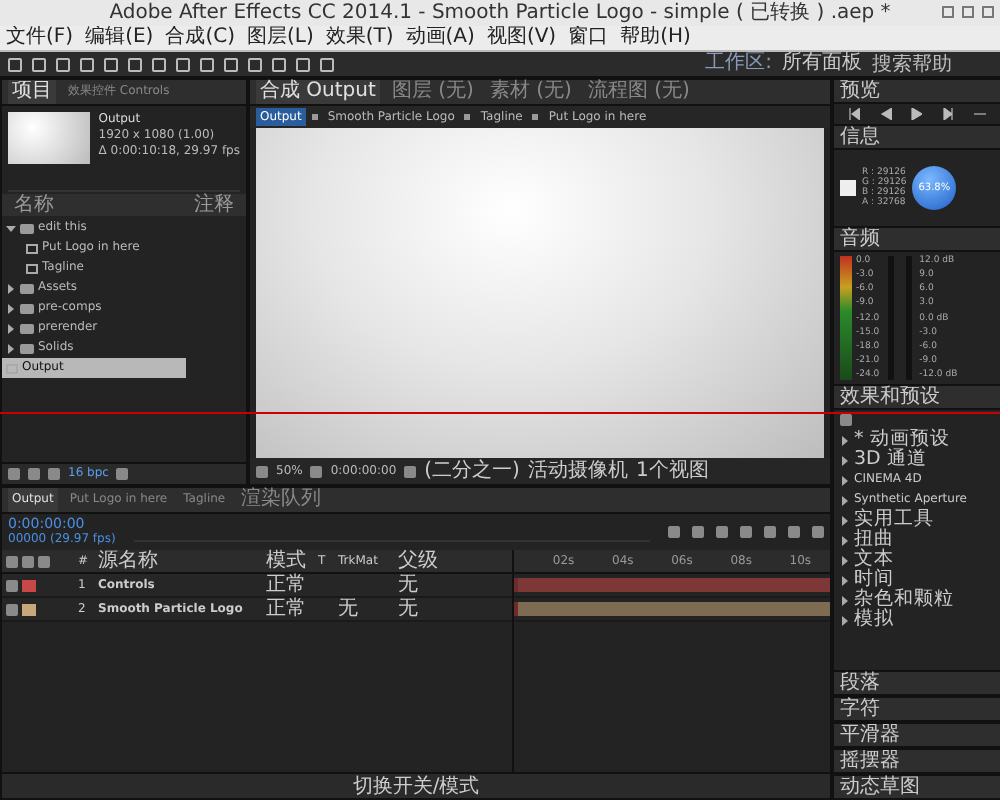  Describe the element at coordinates (917, 440) in the screenshot. I see `effect-category: * 动画预设` at that location.